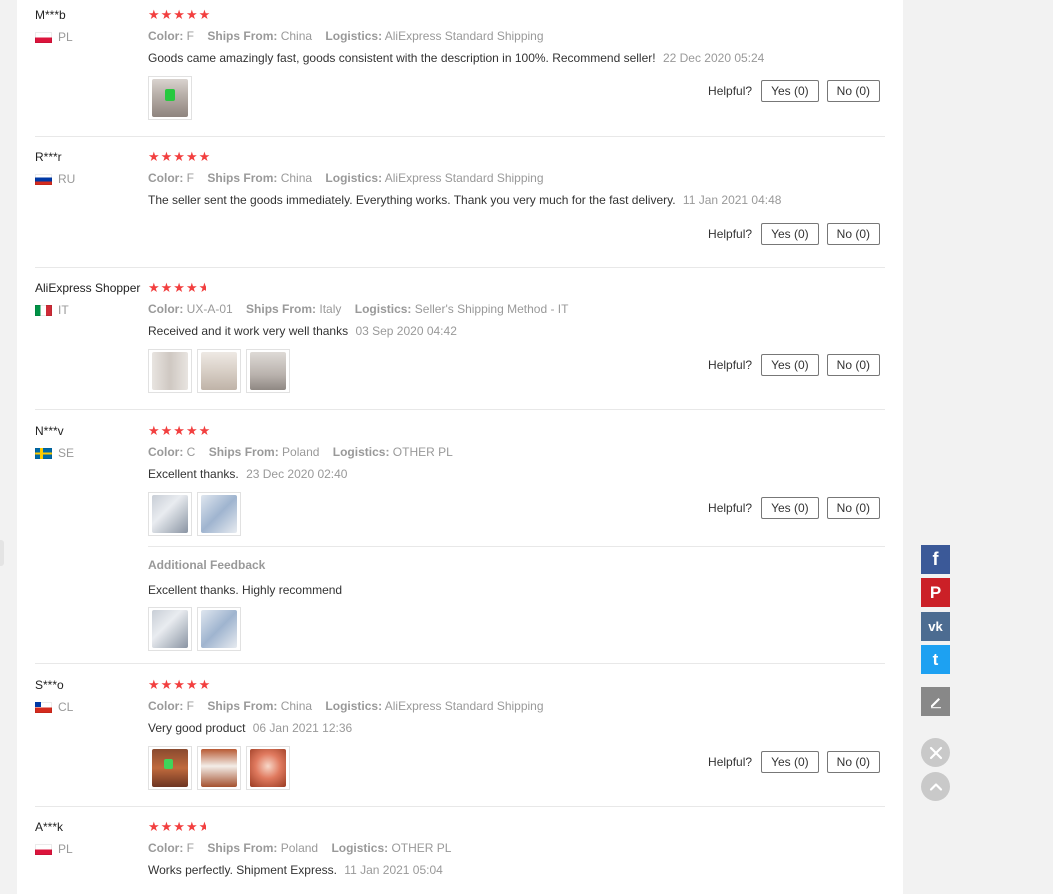 The image size is (1053, 894). What do you see at coordinates (935, 659) in the screenshot?
I see `twitter-share-button: t` at bounding box center [935, 659].